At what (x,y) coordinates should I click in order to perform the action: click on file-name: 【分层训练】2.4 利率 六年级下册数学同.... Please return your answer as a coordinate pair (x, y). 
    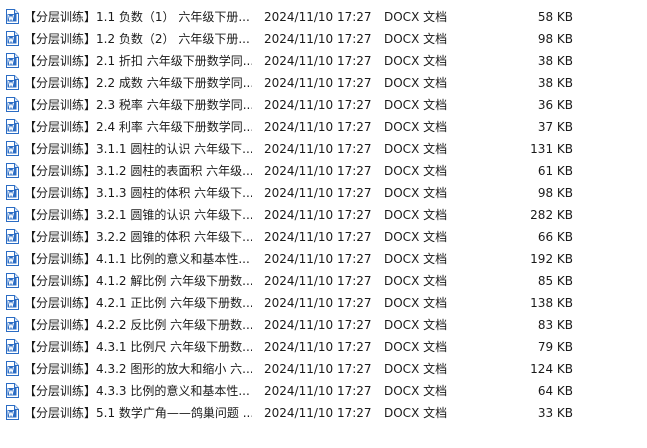
    Looking at the image, I should click on (138, 127).